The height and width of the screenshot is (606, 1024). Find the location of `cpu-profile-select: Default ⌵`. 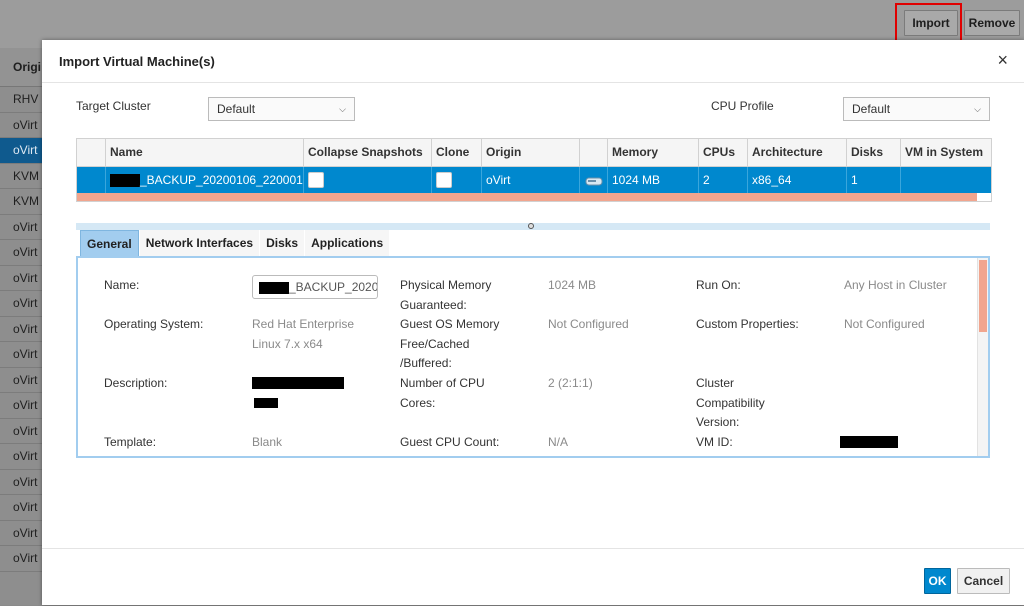

cpu-profile-select: Default ⌵ is located at coordinates (916, 109).